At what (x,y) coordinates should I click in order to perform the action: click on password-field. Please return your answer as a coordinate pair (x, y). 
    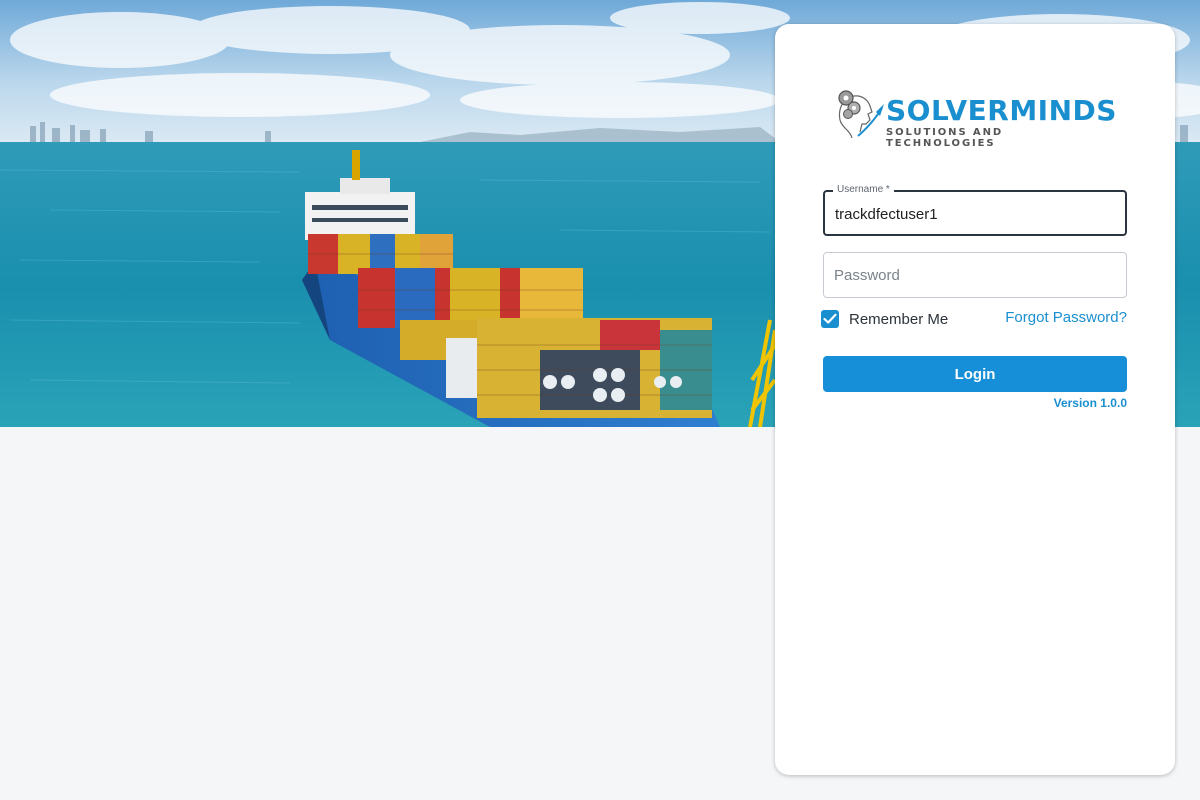
    Looking at the image, I should click on (975, 275).